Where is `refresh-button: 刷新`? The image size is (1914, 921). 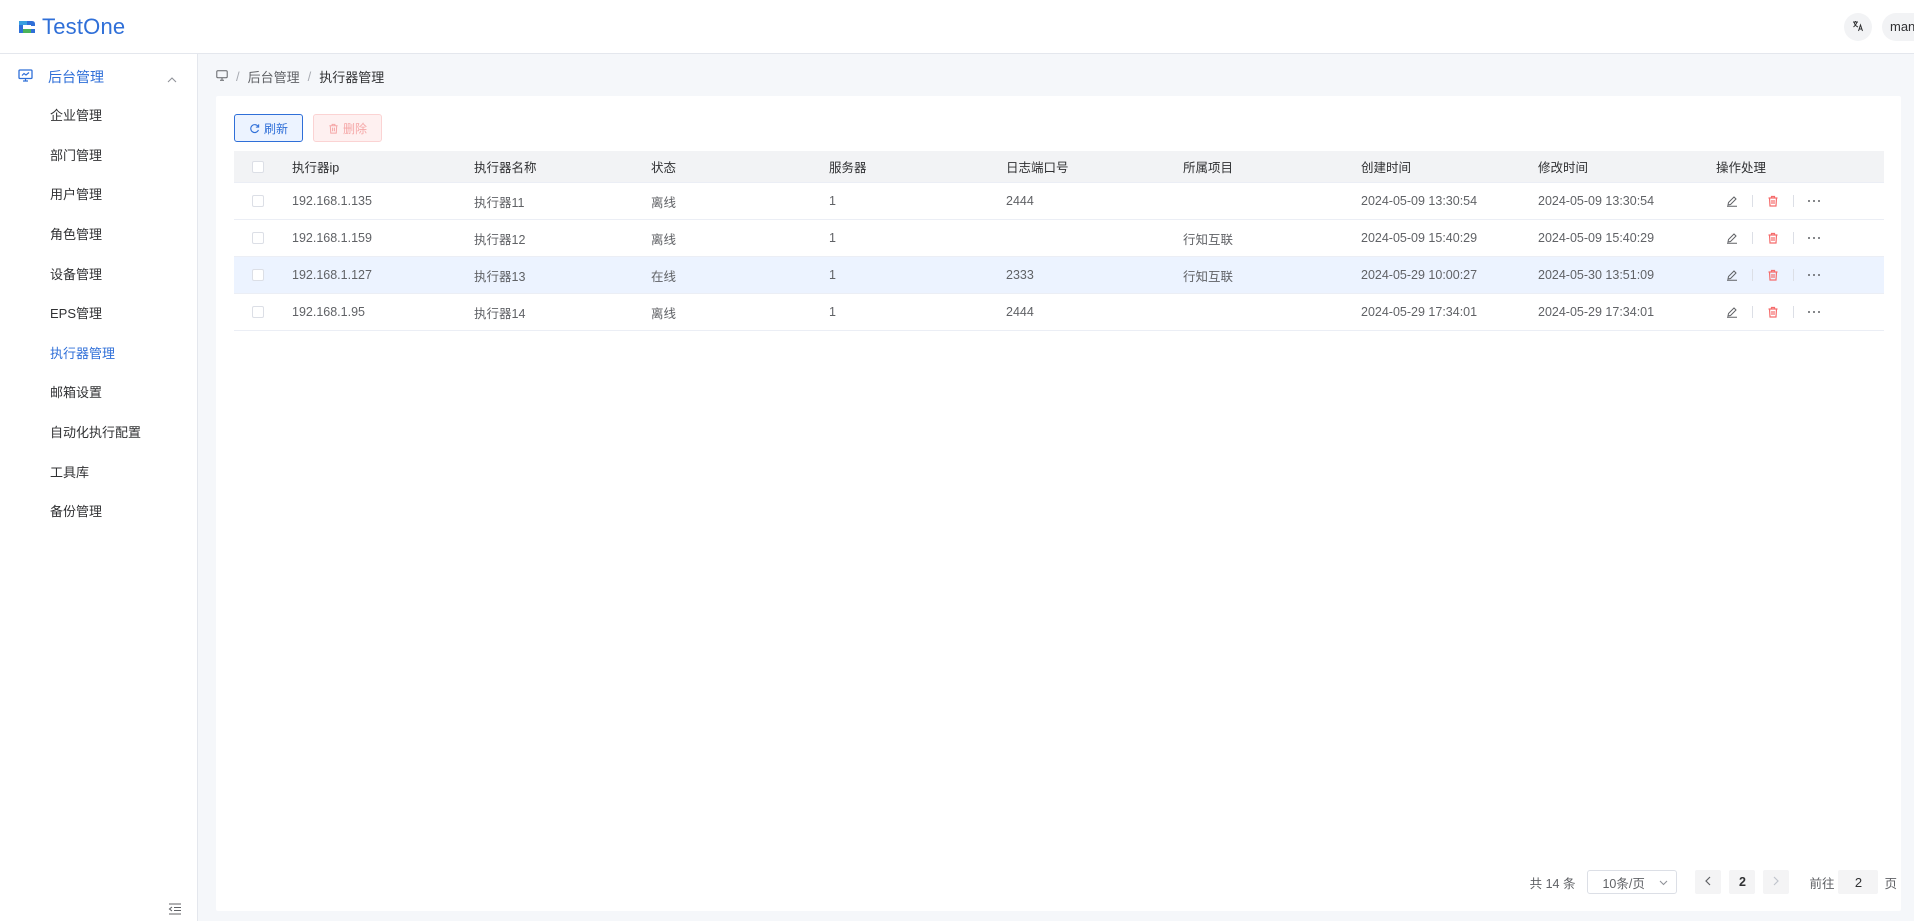 refresh-button: 刷新 is located at coordinates (269, 128).